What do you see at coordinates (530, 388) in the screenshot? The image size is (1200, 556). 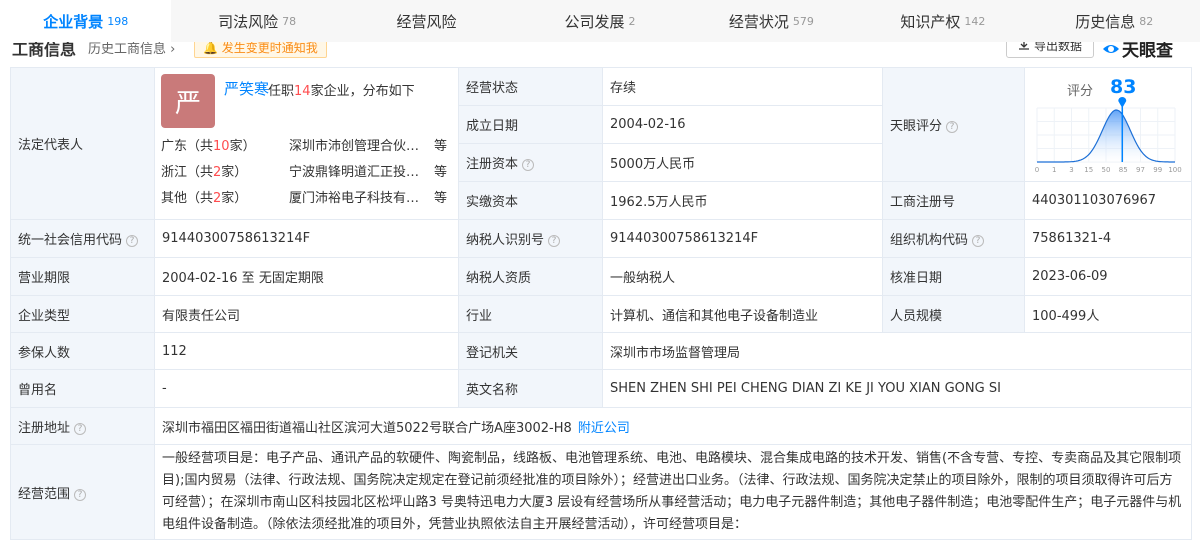 I see `en-label: 英文名称` at bounding box center [530, 388].